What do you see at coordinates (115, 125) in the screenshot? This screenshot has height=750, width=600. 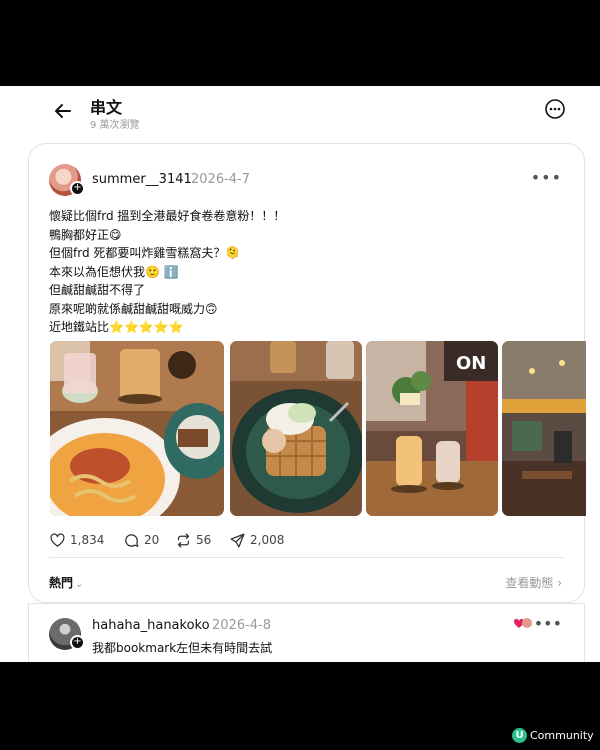 I see `view-count: 9 萬次瀏覽` at bounding box center [115, 125].